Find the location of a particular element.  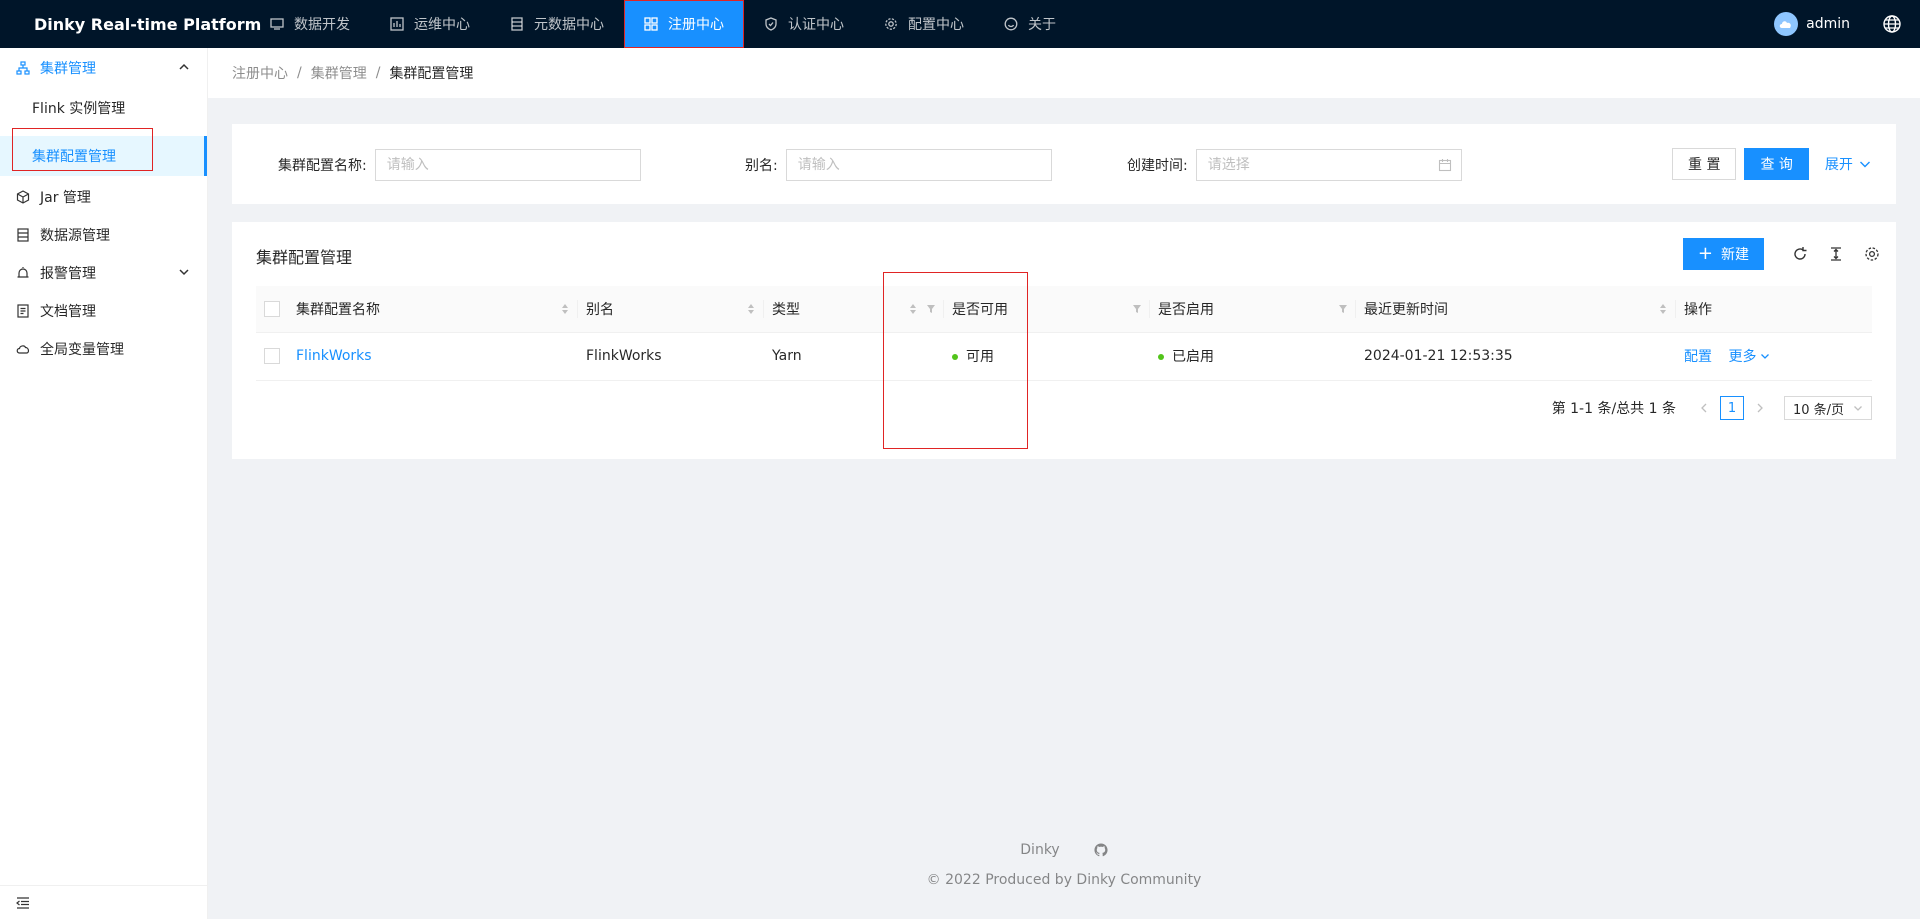

prev-page-button is located at coordinates (1704, 408).